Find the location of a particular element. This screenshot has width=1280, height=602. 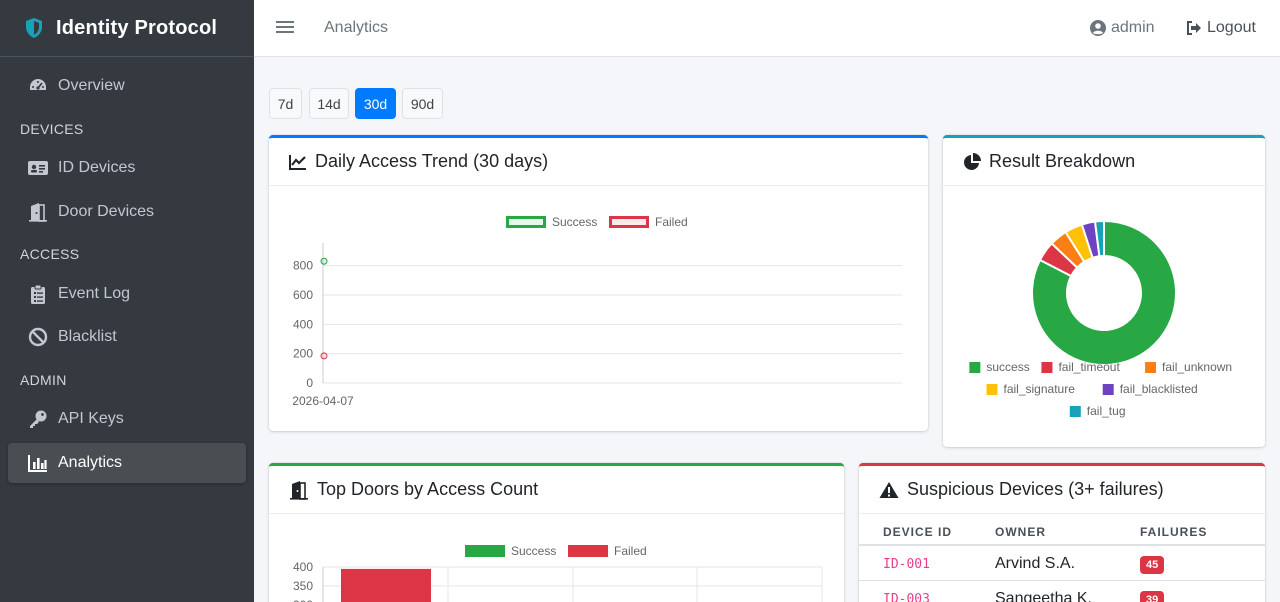

user-menu: admin is located at coordinates (1122, 28).